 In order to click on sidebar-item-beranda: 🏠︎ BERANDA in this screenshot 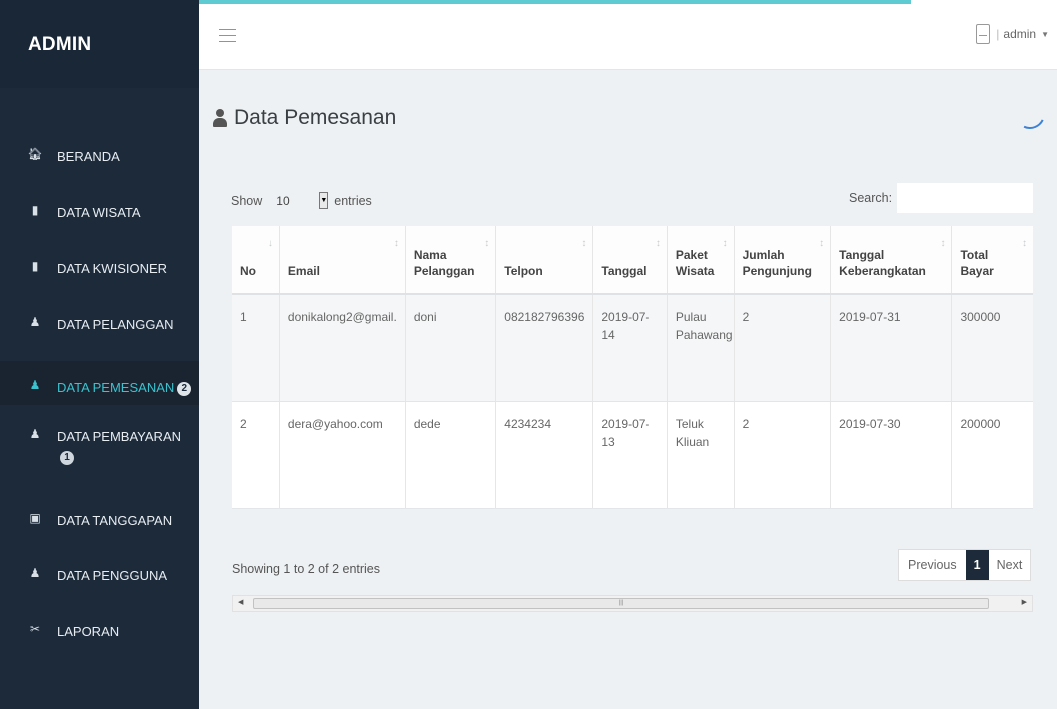, I will do `click(99, 166)`.